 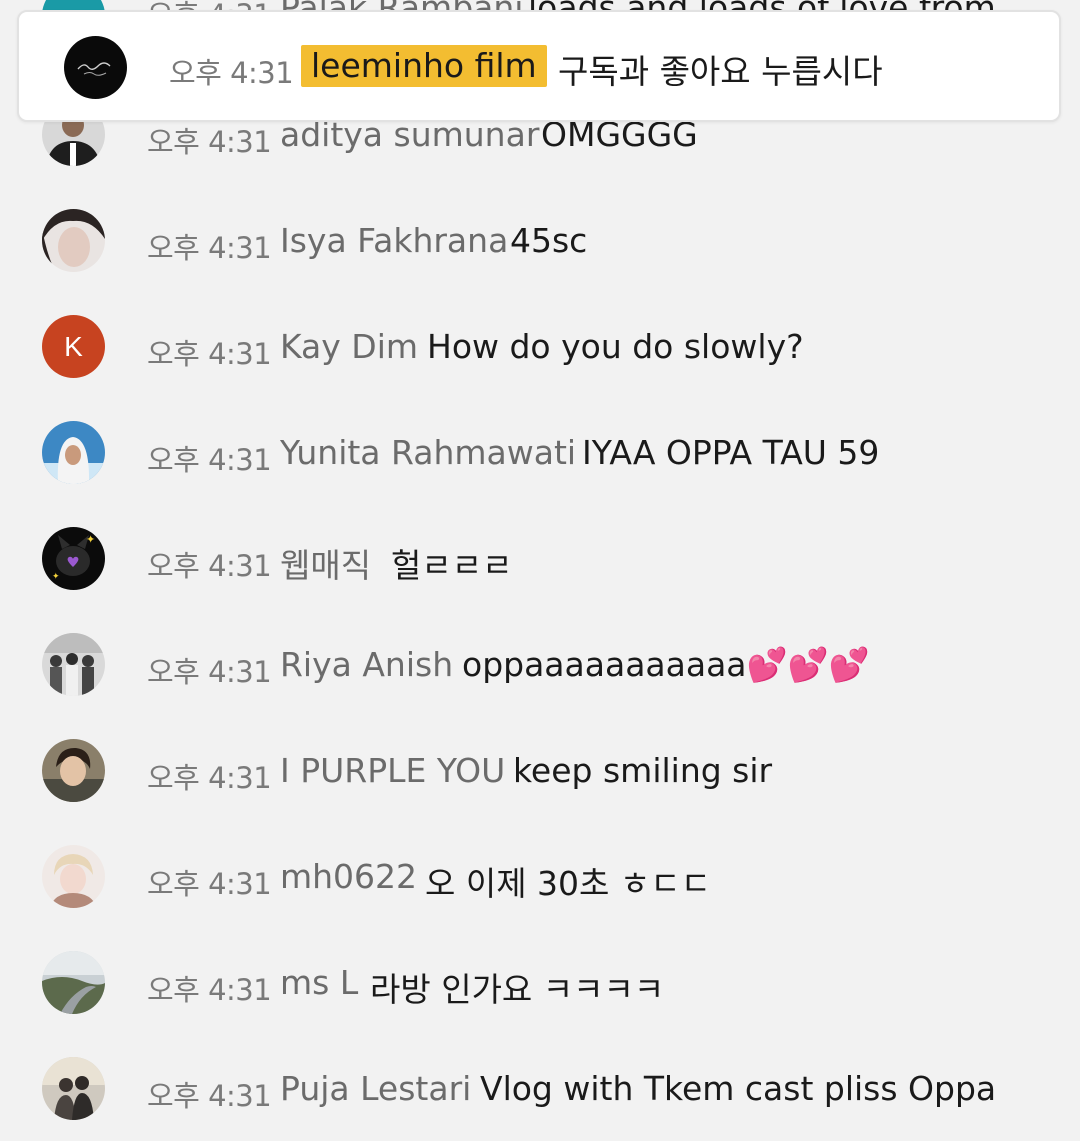 I want to click on avatar-letter: K, so click(x=73, y=346).